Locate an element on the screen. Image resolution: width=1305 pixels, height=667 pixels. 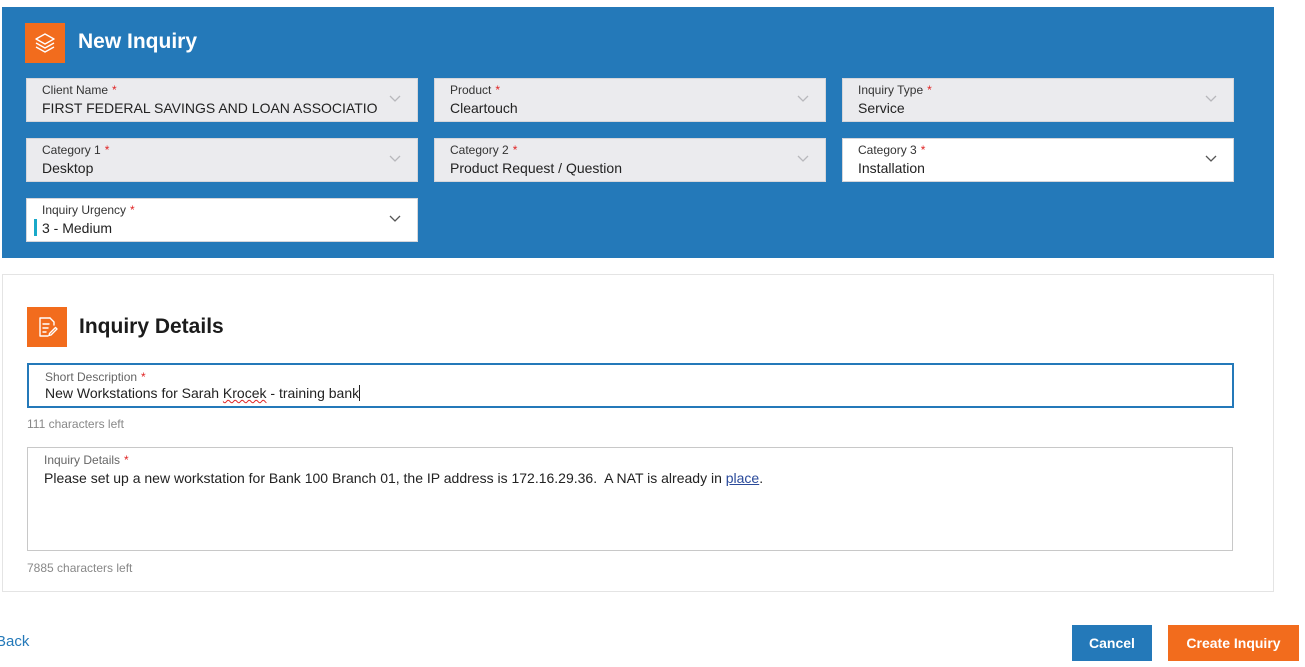
product-value: Cleartouch is located at coordinates (484, 108).